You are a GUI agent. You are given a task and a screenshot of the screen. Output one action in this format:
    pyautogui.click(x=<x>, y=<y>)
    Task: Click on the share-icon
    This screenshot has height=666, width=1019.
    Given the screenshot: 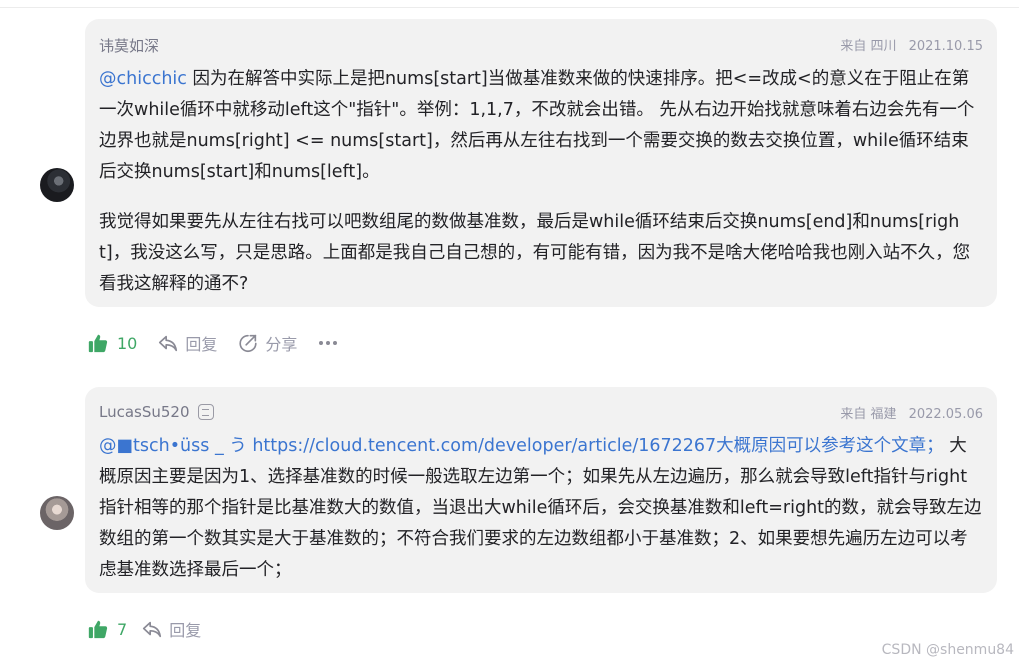 What is the action you would take?
    pyautogui.click(x=248, y=343)
    